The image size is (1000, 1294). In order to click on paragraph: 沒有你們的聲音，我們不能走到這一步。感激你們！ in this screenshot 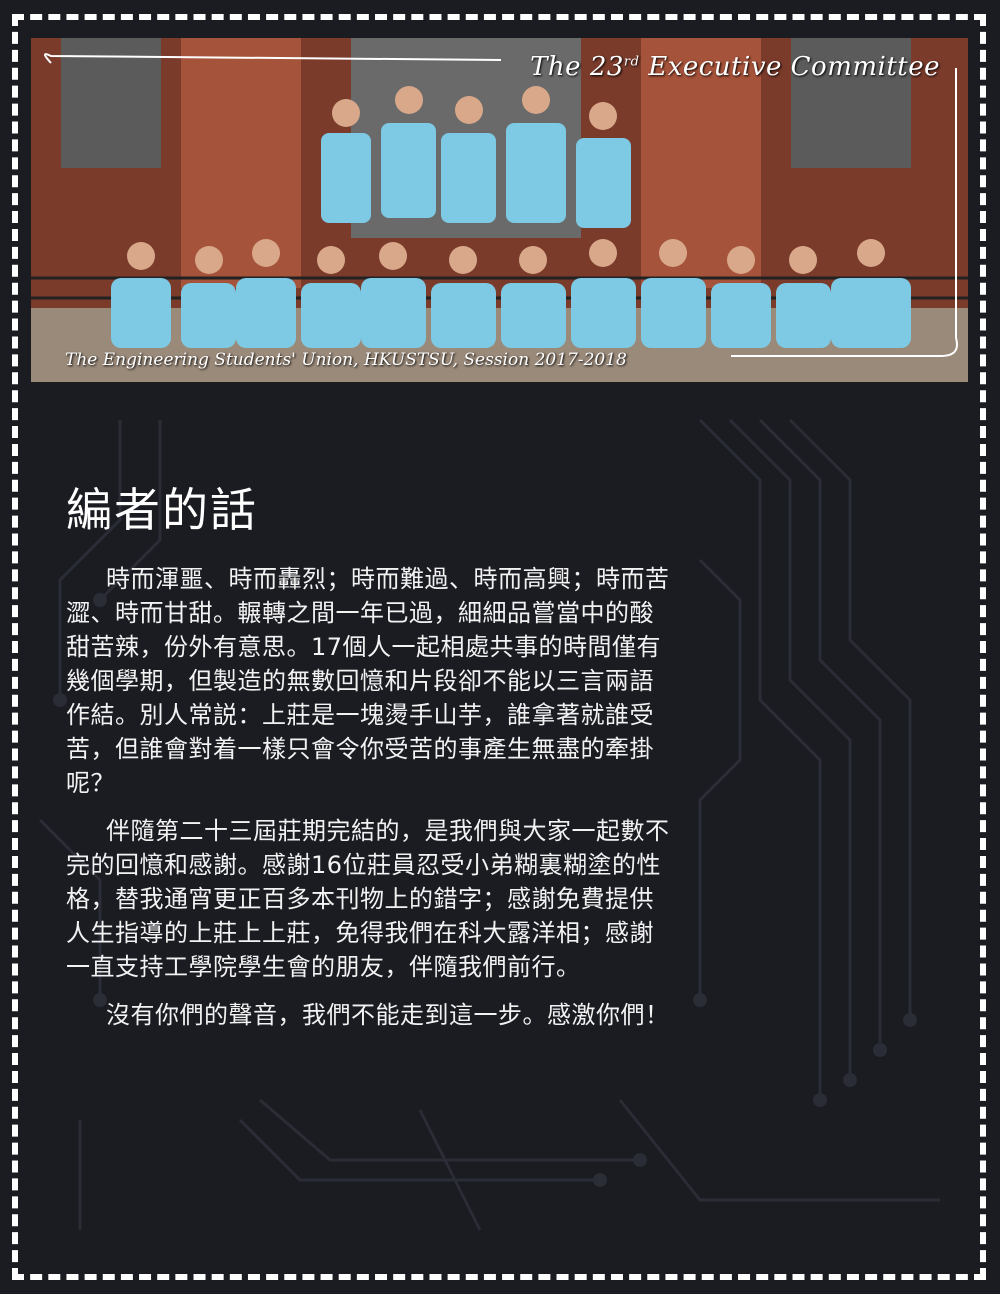, I will do `click(388, 1015)`.